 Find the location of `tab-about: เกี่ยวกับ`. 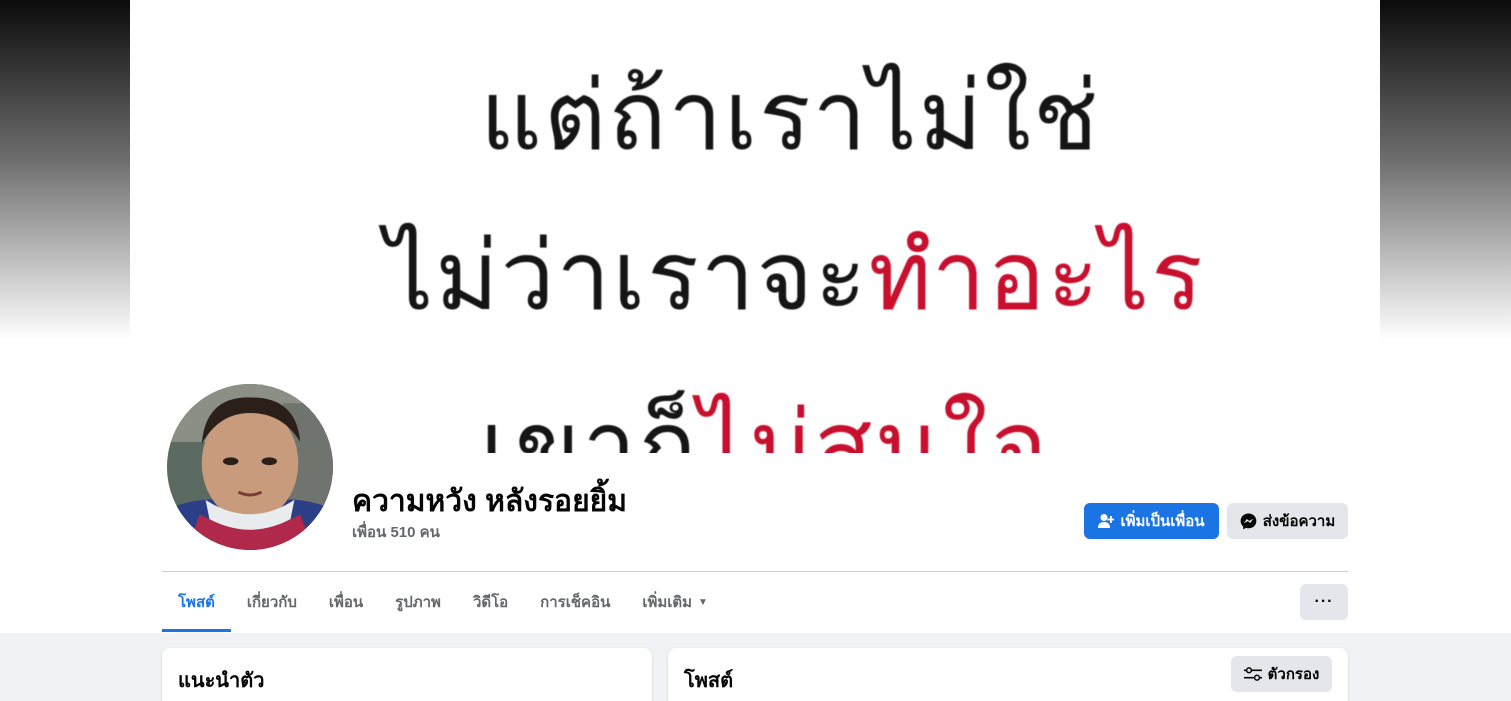

tab-about: เกี่ยวกับ is located at coordinates (272, 602).